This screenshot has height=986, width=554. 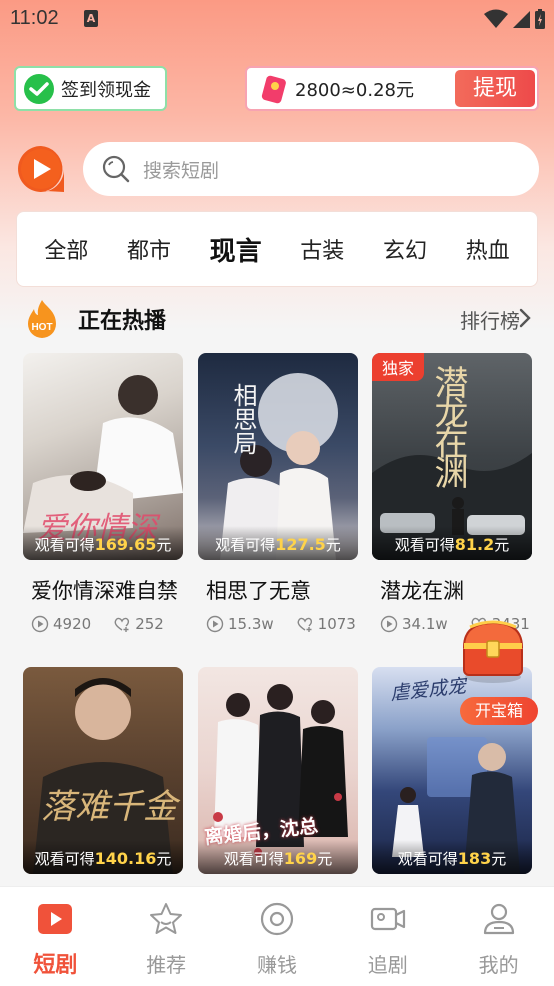 I want to click on video-camera-icon, so click(x=387, y=919).